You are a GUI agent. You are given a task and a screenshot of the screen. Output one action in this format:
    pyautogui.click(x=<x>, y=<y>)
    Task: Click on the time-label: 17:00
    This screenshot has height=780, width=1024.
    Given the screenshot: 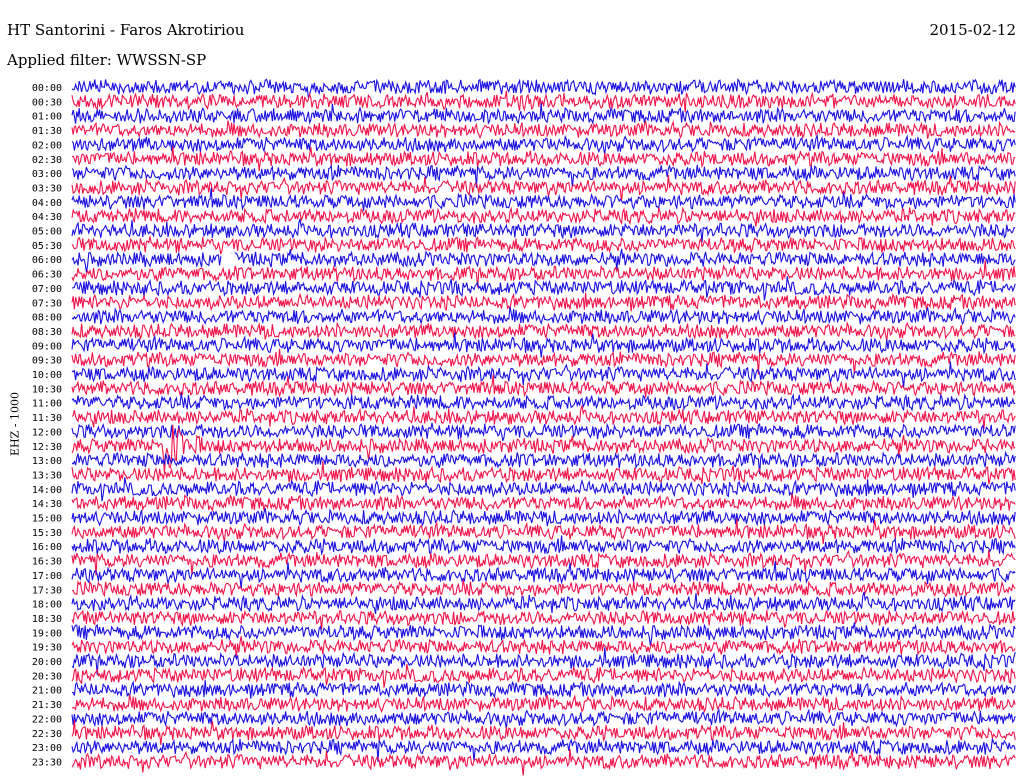 What is the action you would take?
    pyautogui.click(x=47, y=576)
    